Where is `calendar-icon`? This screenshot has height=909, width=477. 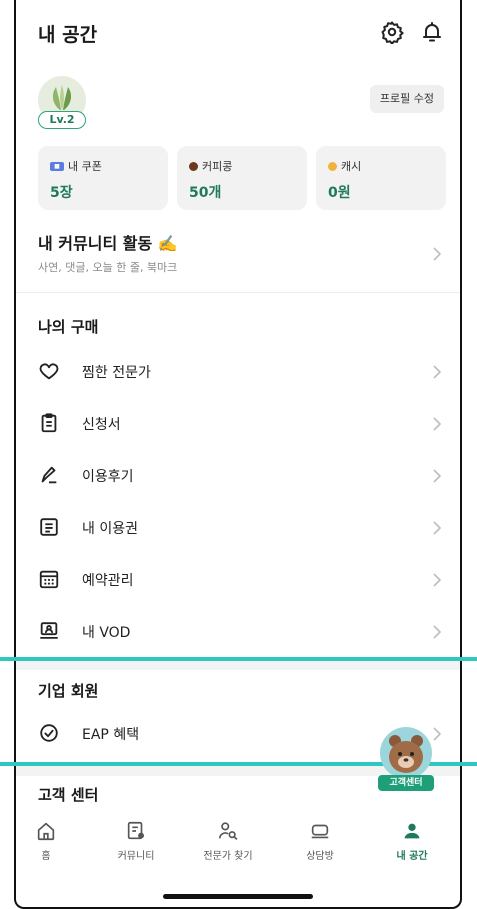 calendar-icon is located at coordinates (49, 579).